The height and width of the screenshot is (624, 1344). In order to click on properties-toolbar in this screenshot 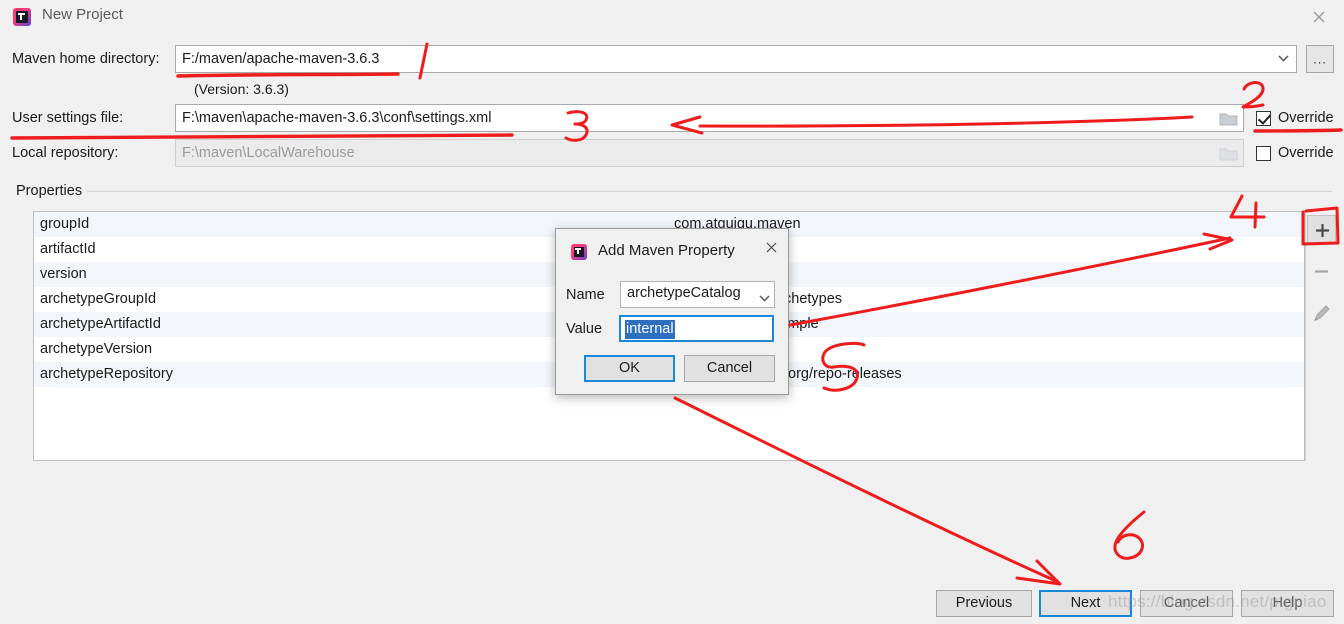, I will do `click(1320, 336)`.